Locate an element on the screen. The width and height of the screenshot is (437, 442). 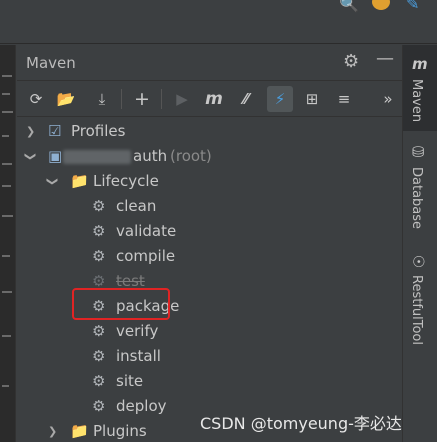
maven-project-icon: ▣ is located at coordinates (55, 156).